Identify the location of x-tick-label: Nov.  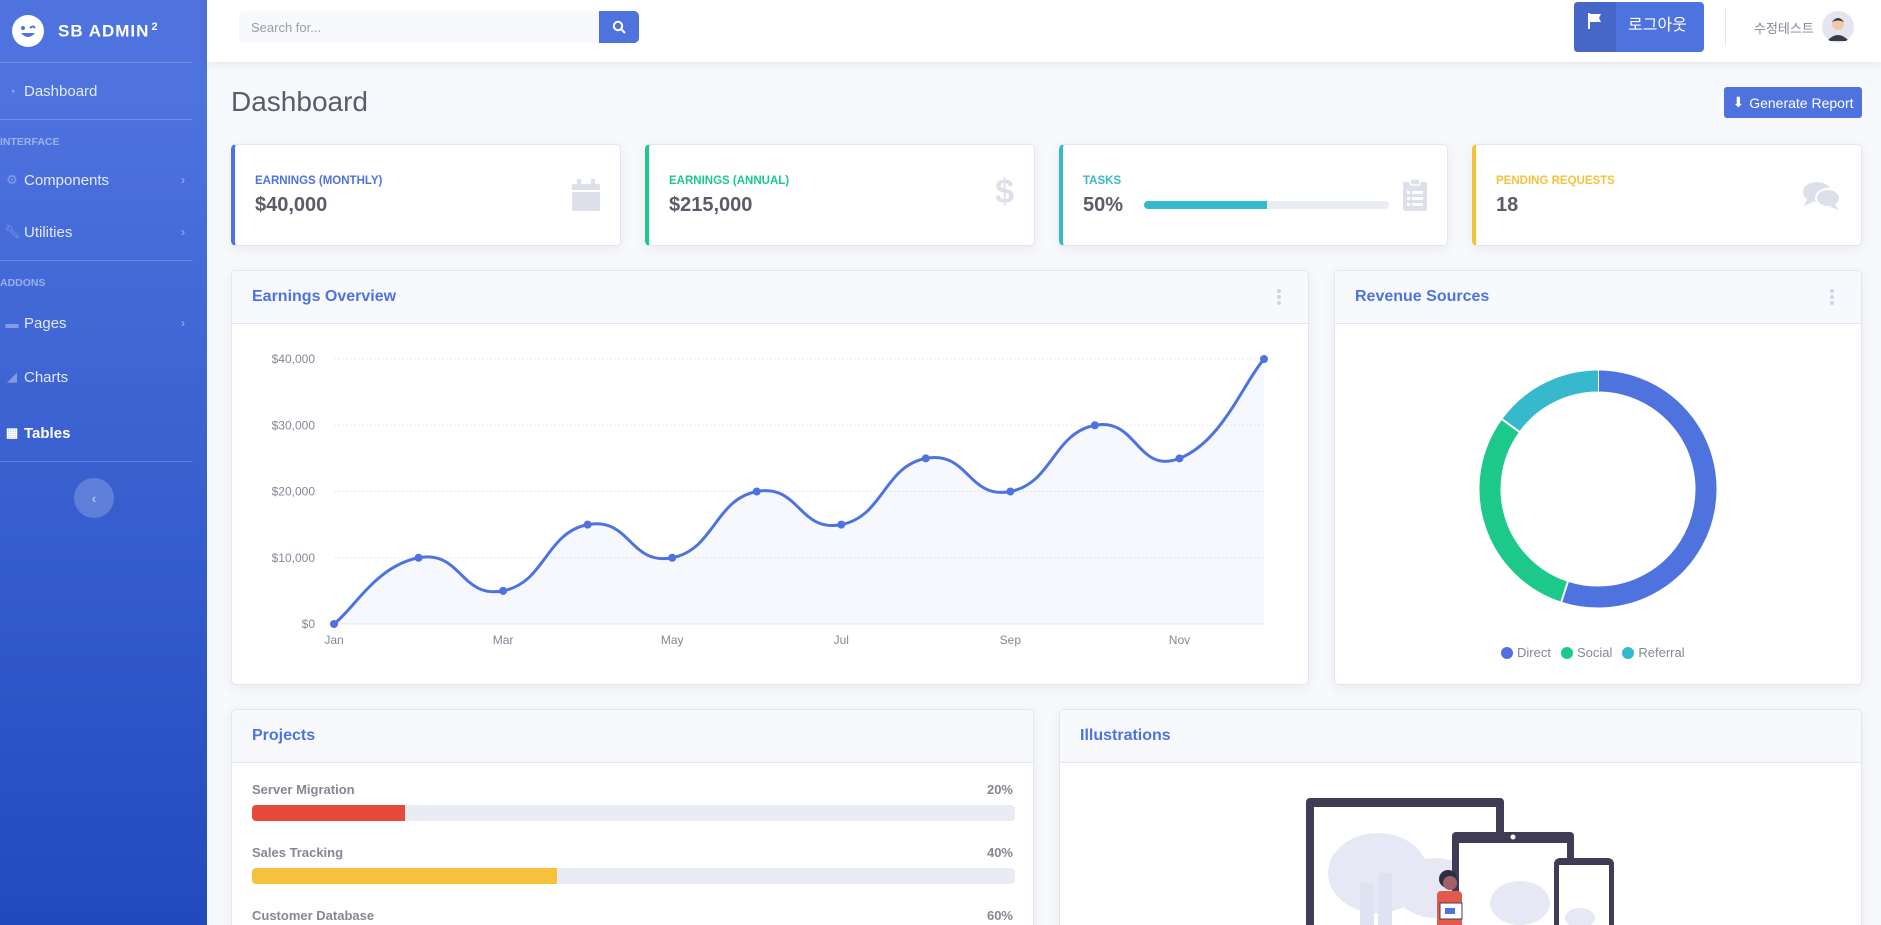
(1179, 640).